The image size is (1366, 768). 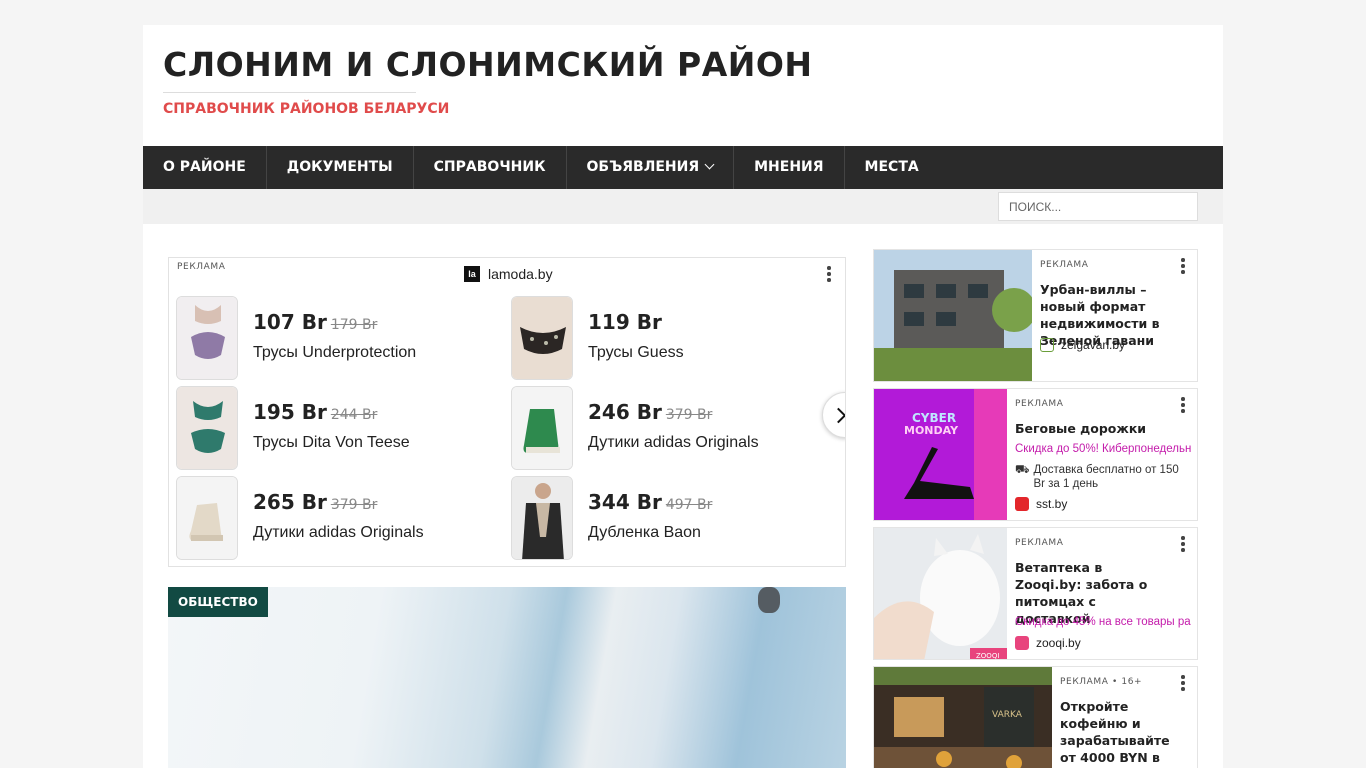 I want to click on ad-image, so click(x=953, y=315).